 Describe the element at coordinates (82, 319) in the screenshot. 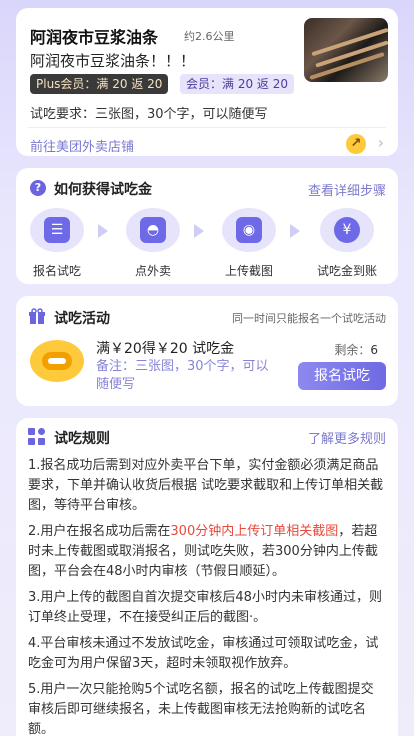

I see `activity-title: 试吃活动` at that location.